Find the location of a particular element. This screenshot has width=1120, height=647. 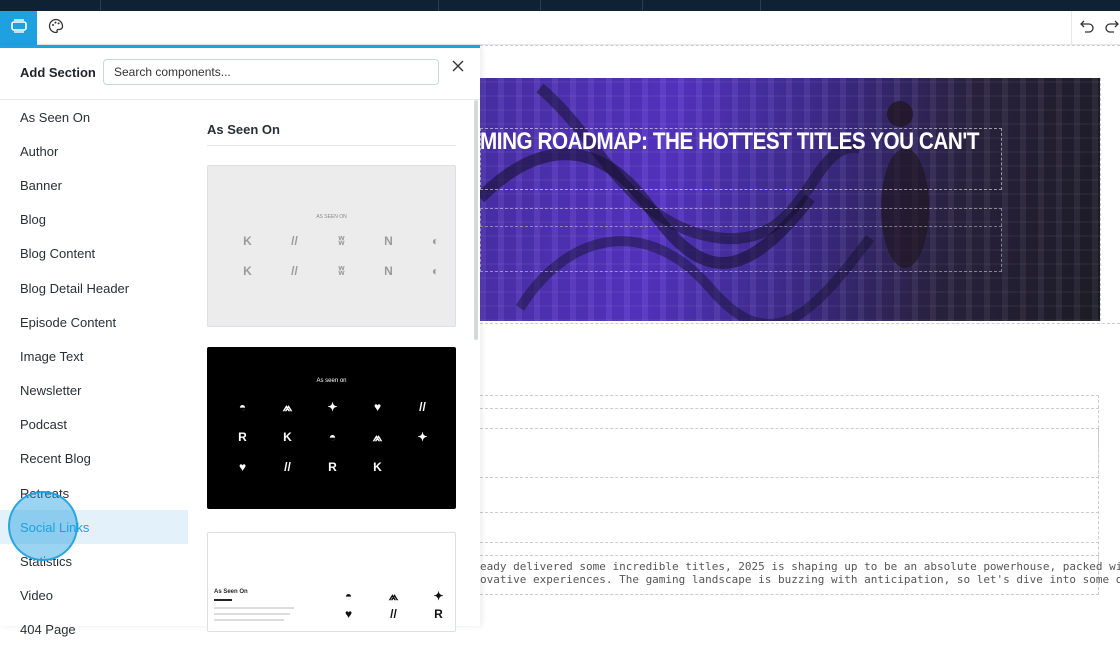

category-item: Statistics is located at coordinates (94, 561).